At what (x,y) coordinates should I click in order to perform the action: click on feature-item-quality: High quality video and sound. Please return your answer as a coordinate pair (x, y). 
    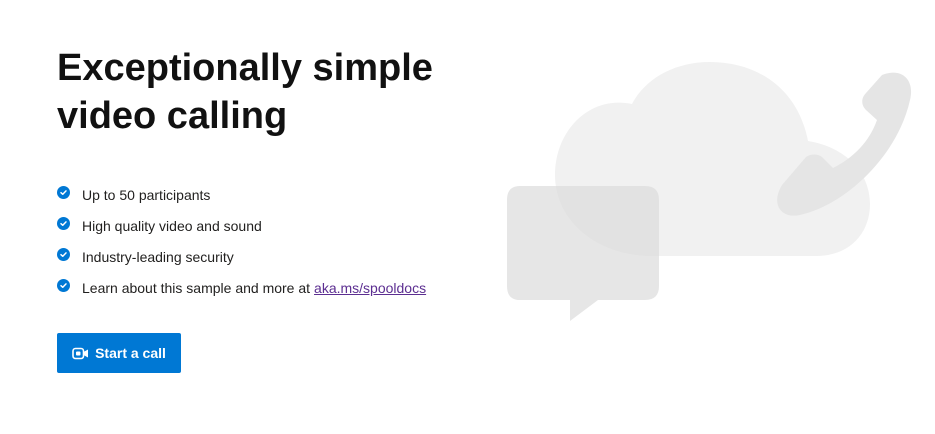
    Looking at the image, I should click on (241, 225).